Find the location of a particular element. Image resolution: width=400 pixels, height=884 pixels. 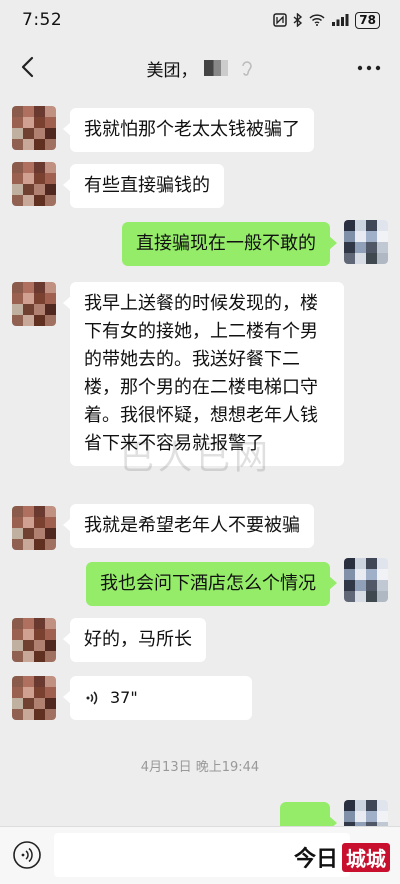

ear-icon is located at coordinates (246, 68).